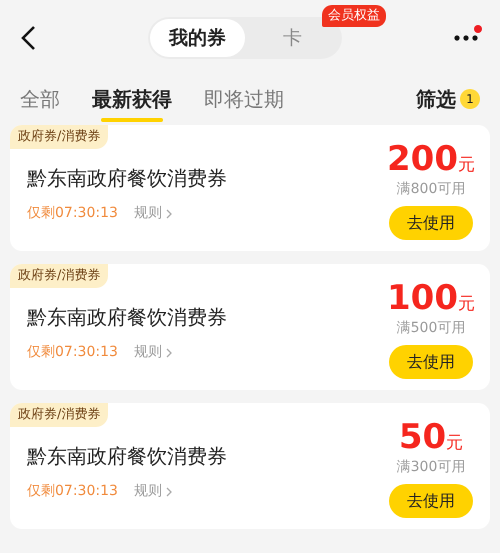 This screenshot has height=553, width=500. I want to click on member-benefits-badge: 会员权益, so click(354, 15).